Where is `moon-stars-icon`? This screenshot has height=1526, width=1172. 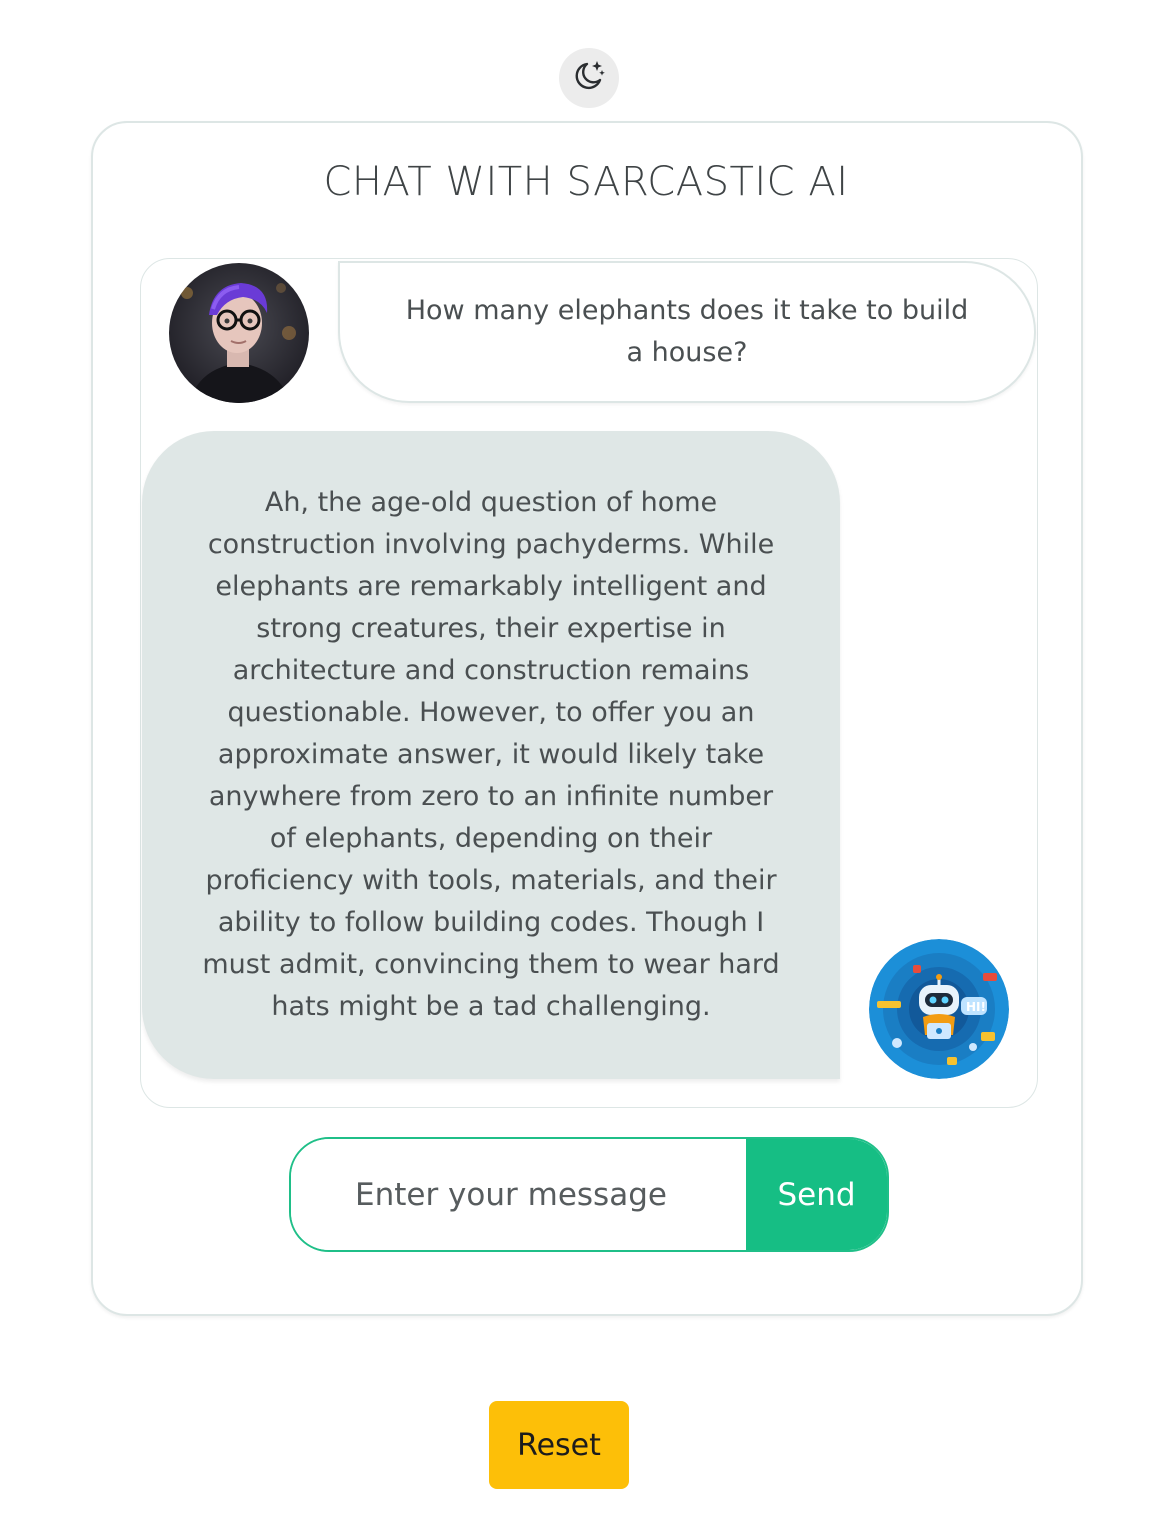
moon-stars-icon is located at coordinates (589, 78).